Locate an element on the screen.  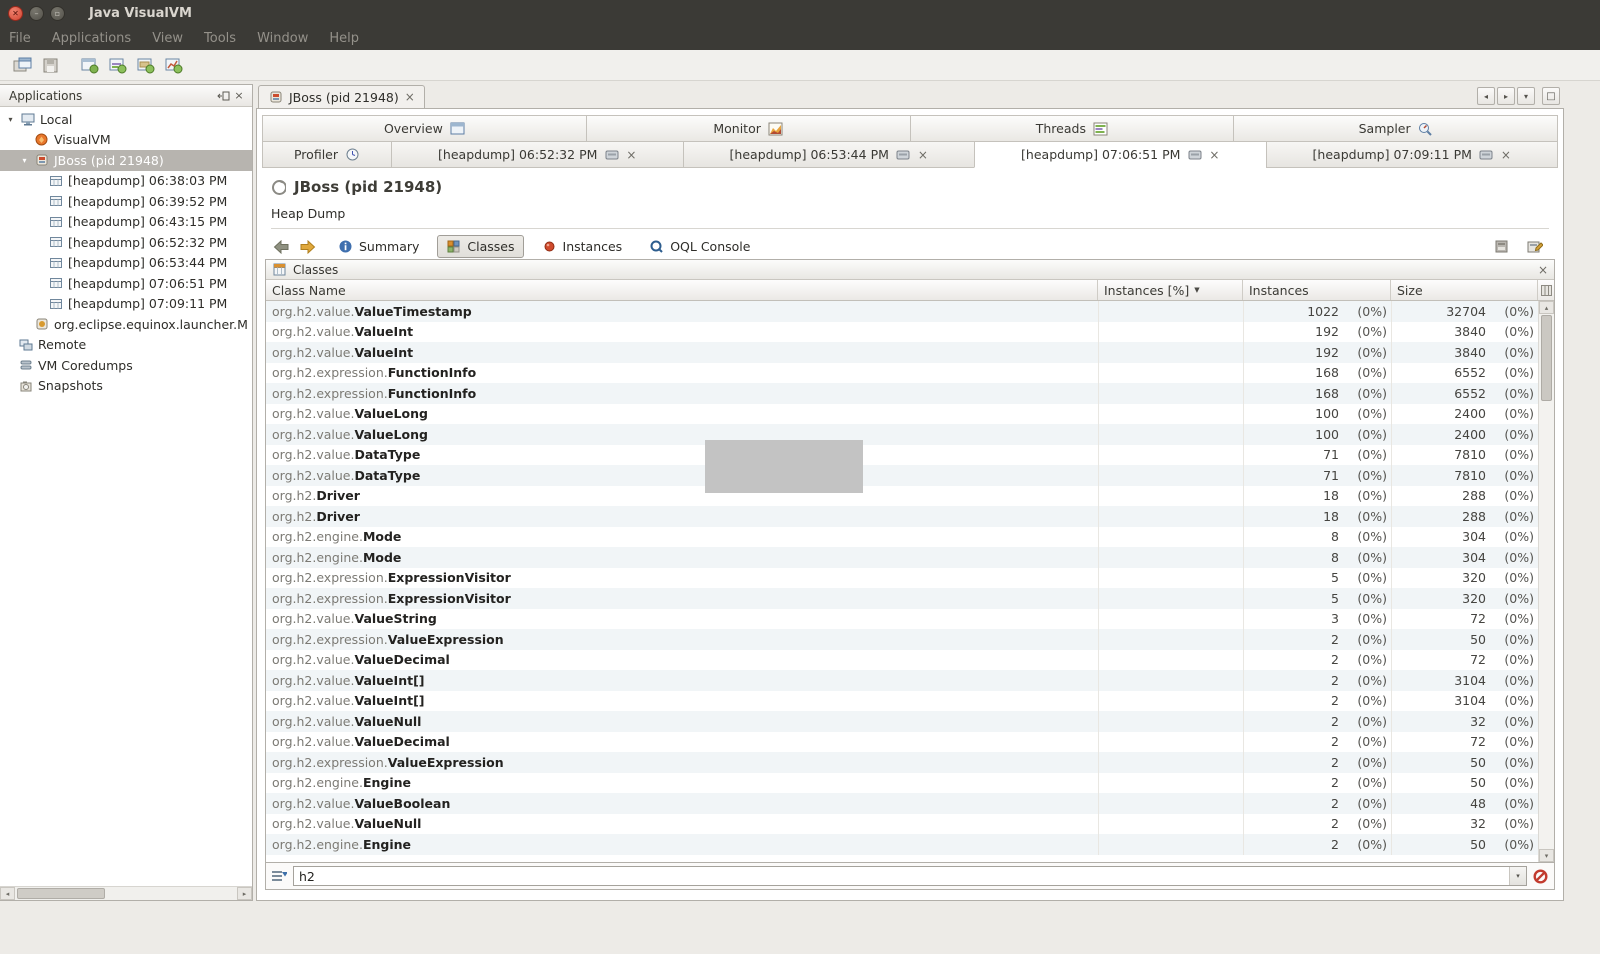
tree-item-heapdump: [heapdump] 06:38:03 PM is located at coordinates (126, 181).